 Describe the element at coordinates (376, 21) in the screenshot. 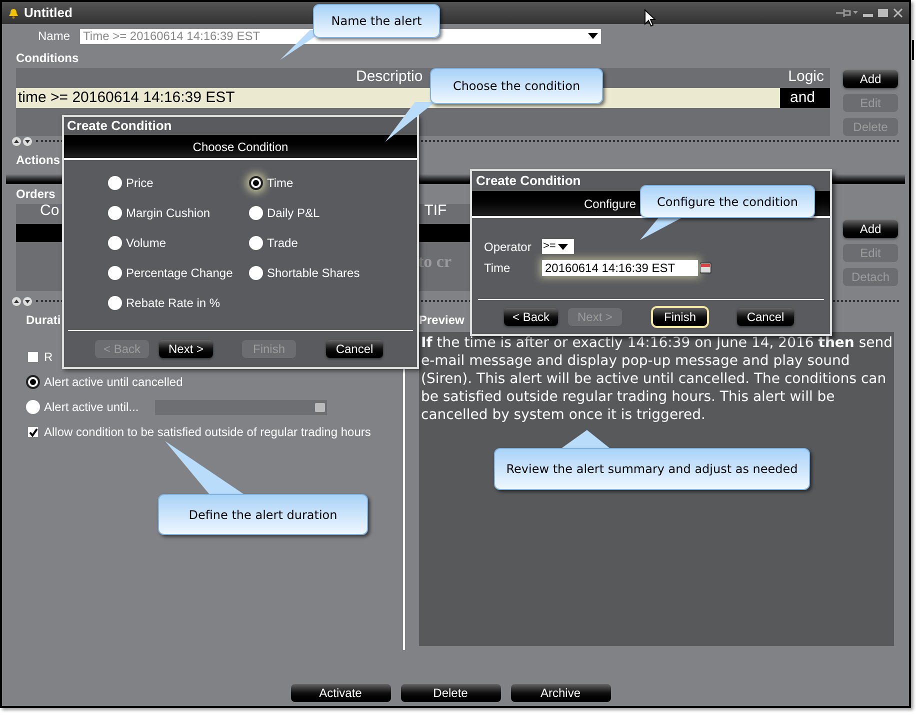

I see `callout: Name the alert` at that location.